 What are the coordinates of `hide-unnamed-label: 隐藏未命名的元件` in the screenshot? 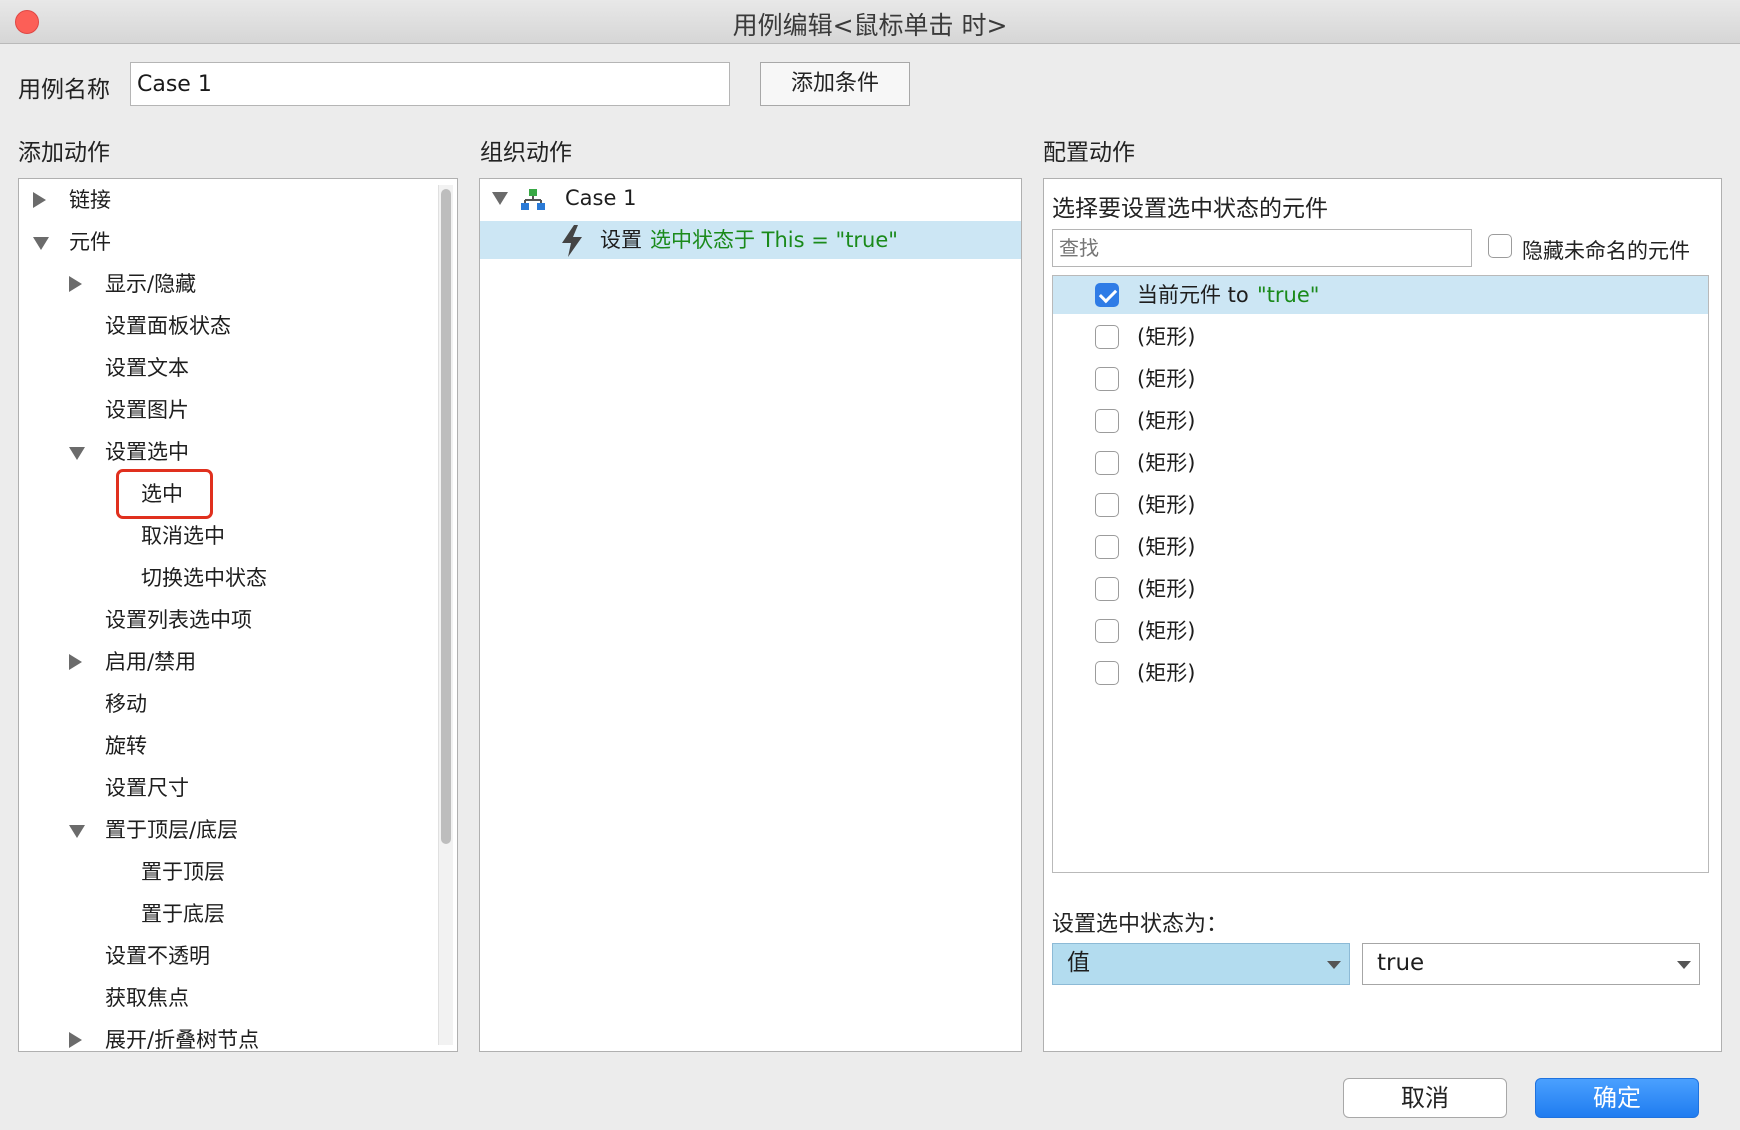 It's located at (1606, 251).